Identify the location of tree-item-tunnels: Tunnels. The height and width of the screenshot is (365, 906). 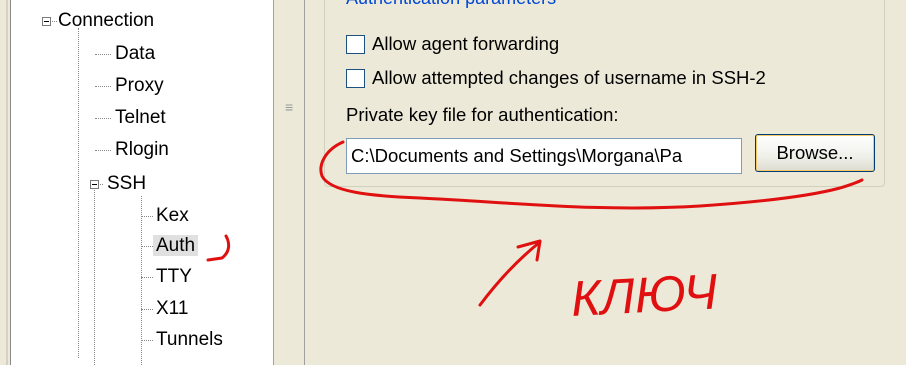
(189, 340).